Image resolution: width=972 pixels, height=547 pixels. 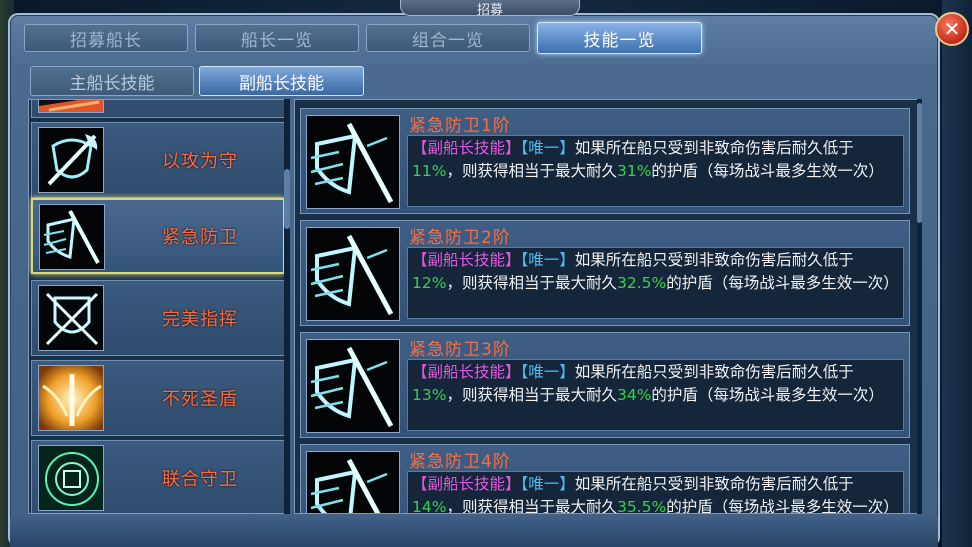 What do you see at coordinates (71, 478) in the screenshot?
I see `green-rune-circle-icon` at bounding box center [71, 478].